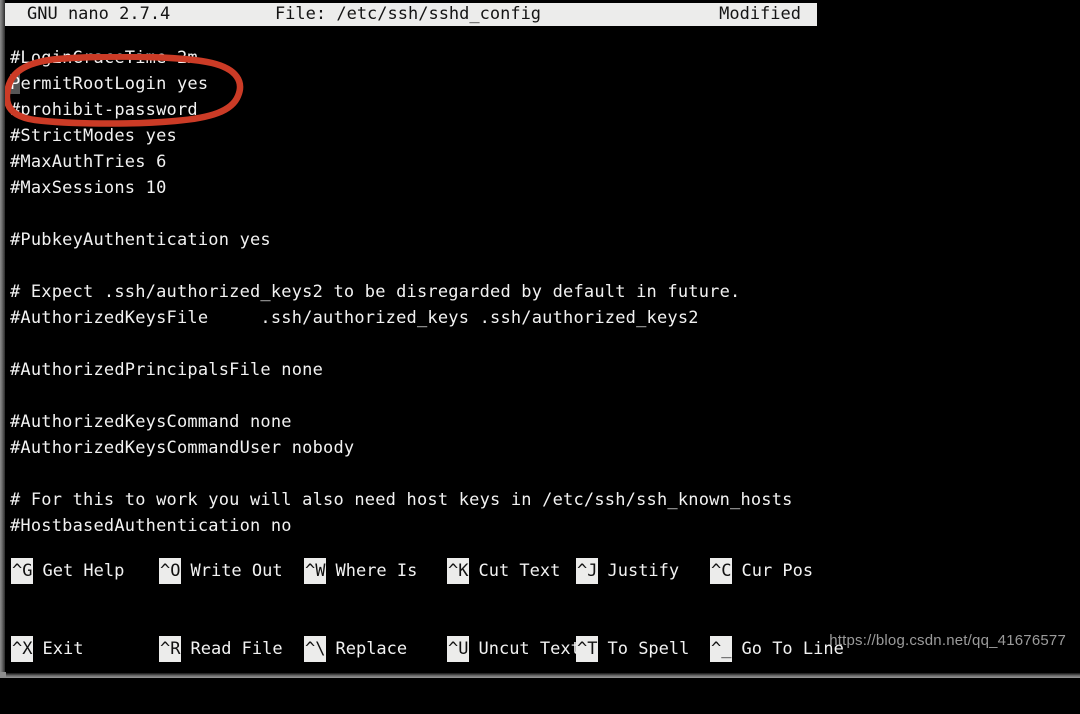 Image resolution: width=1080 pixels, height=714 pixels. Describe the element at coordinates (540, 448) in the screenshot. I see `editor-line: #AuthorizedKeysCommandUser nobody` at that location.